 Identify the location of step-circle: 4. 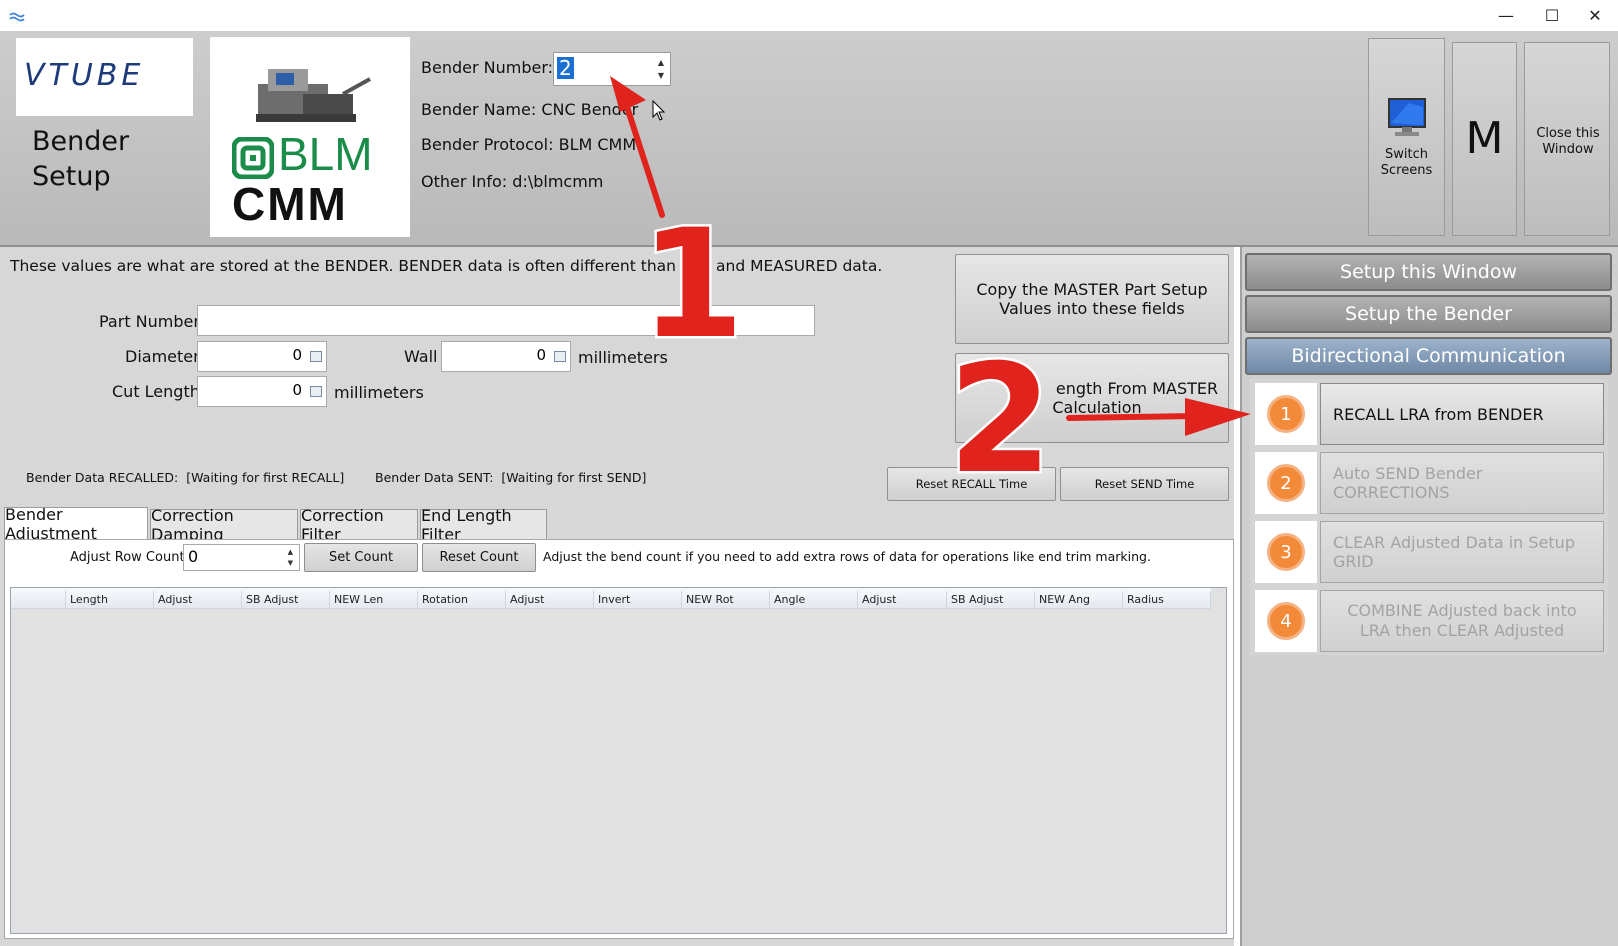
(1286, 621).